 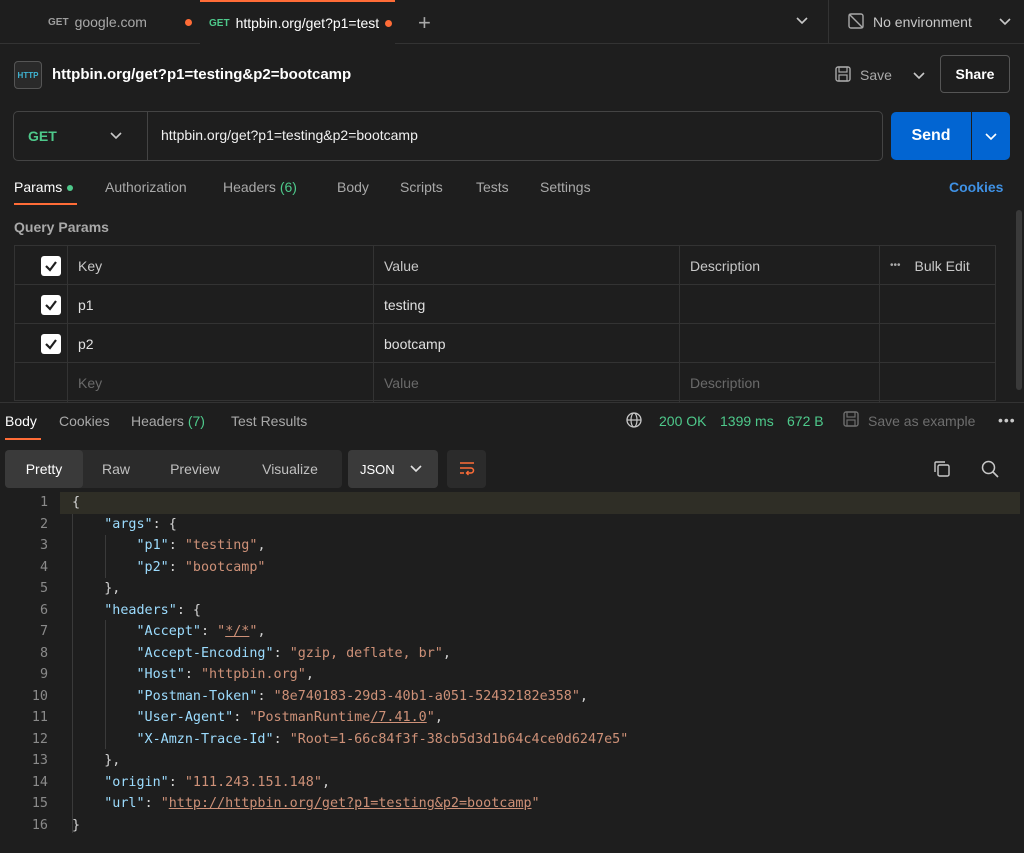 I want to click on send-options-chevron-icon, so click(x=991, y=136).